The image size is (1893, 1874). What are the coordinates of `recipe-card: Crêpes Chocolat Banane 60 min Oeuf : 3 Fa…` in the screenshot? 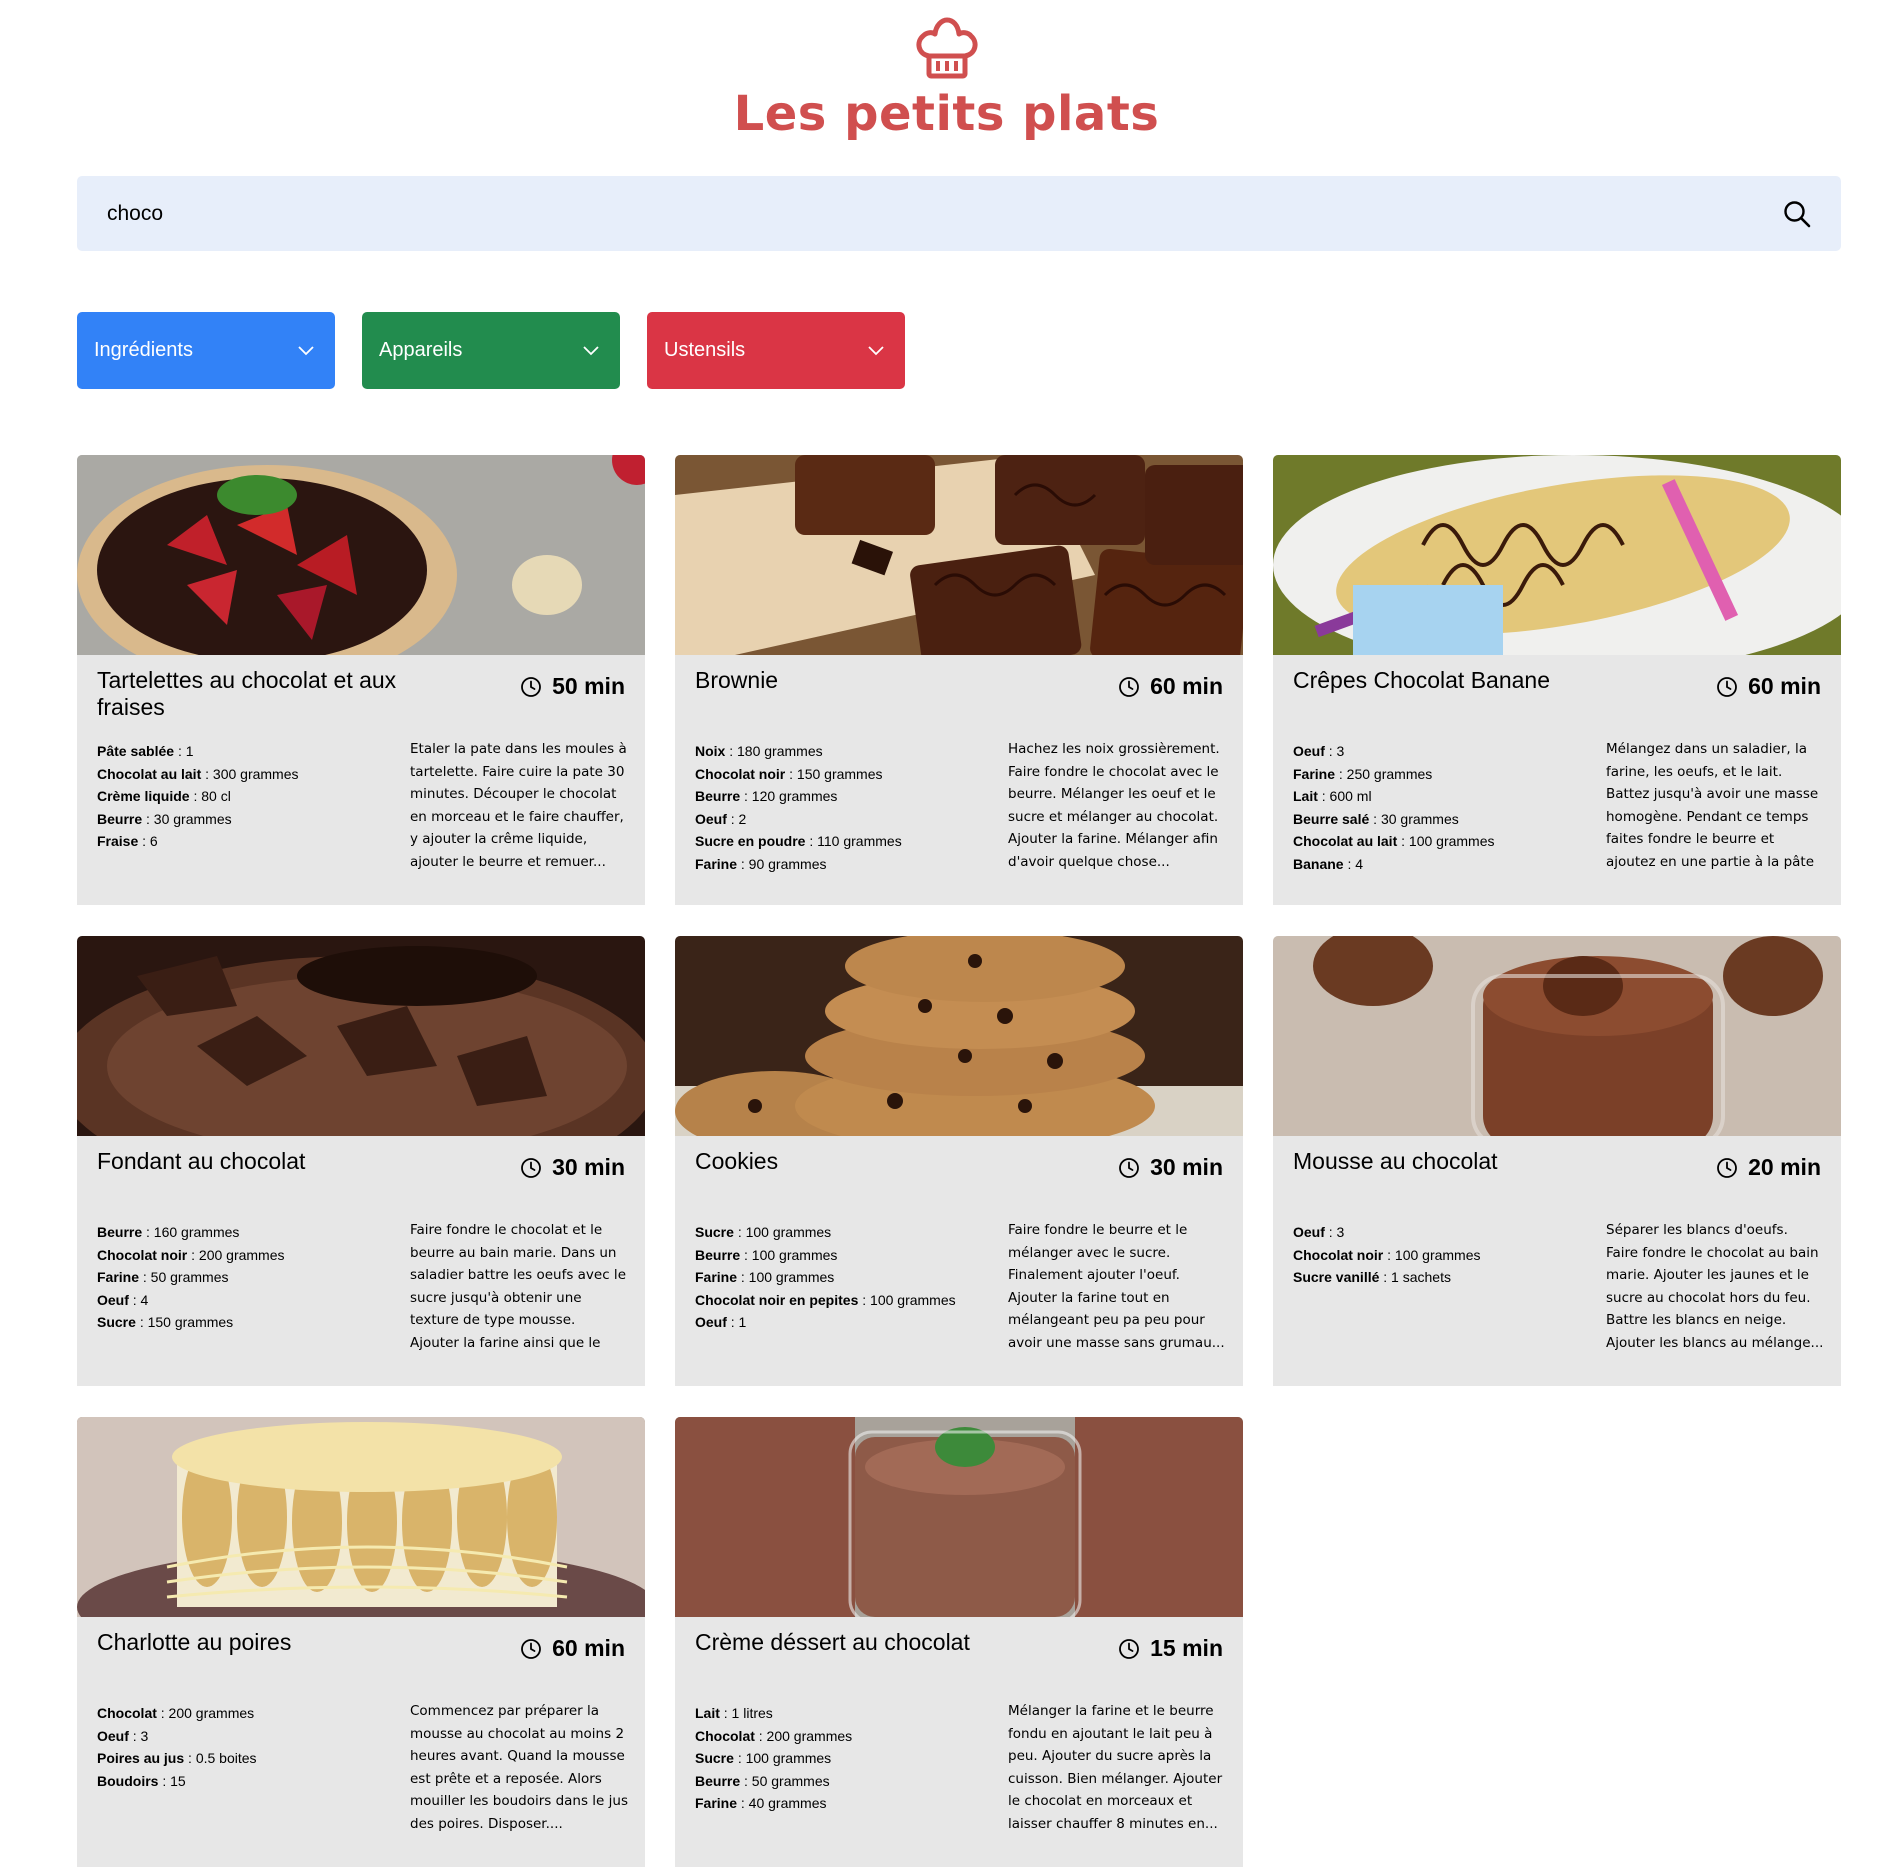 It's located at (1557, 680).